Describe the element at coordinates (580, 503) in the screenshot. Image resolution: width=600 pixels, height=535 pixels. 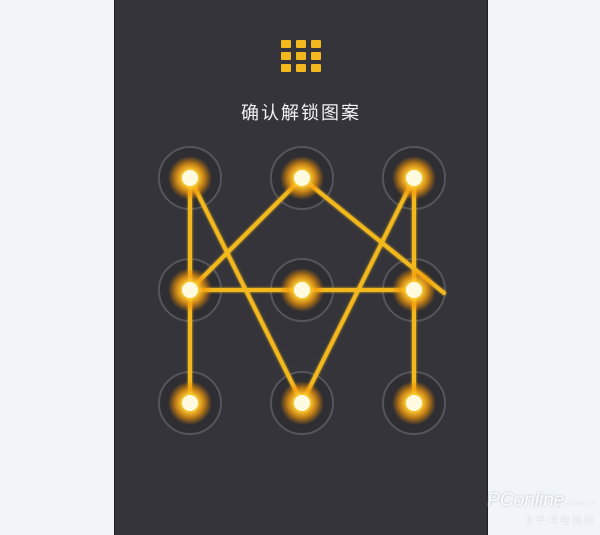
I see `watermark-domain: .com.cn` at that location.